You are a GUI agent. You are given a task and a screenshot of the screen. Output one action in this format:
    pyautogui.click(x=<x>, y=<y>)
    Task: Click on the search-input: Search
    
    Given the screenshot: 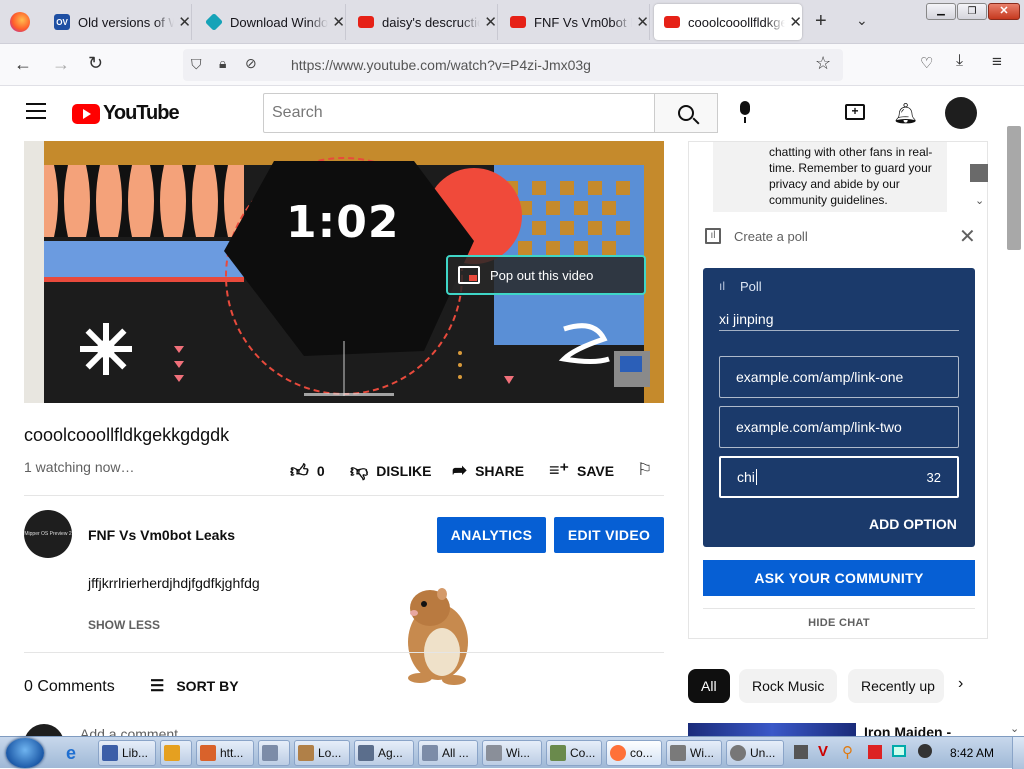 What is the action you would take?
    pyautogui.click(x=459, y=113)
    